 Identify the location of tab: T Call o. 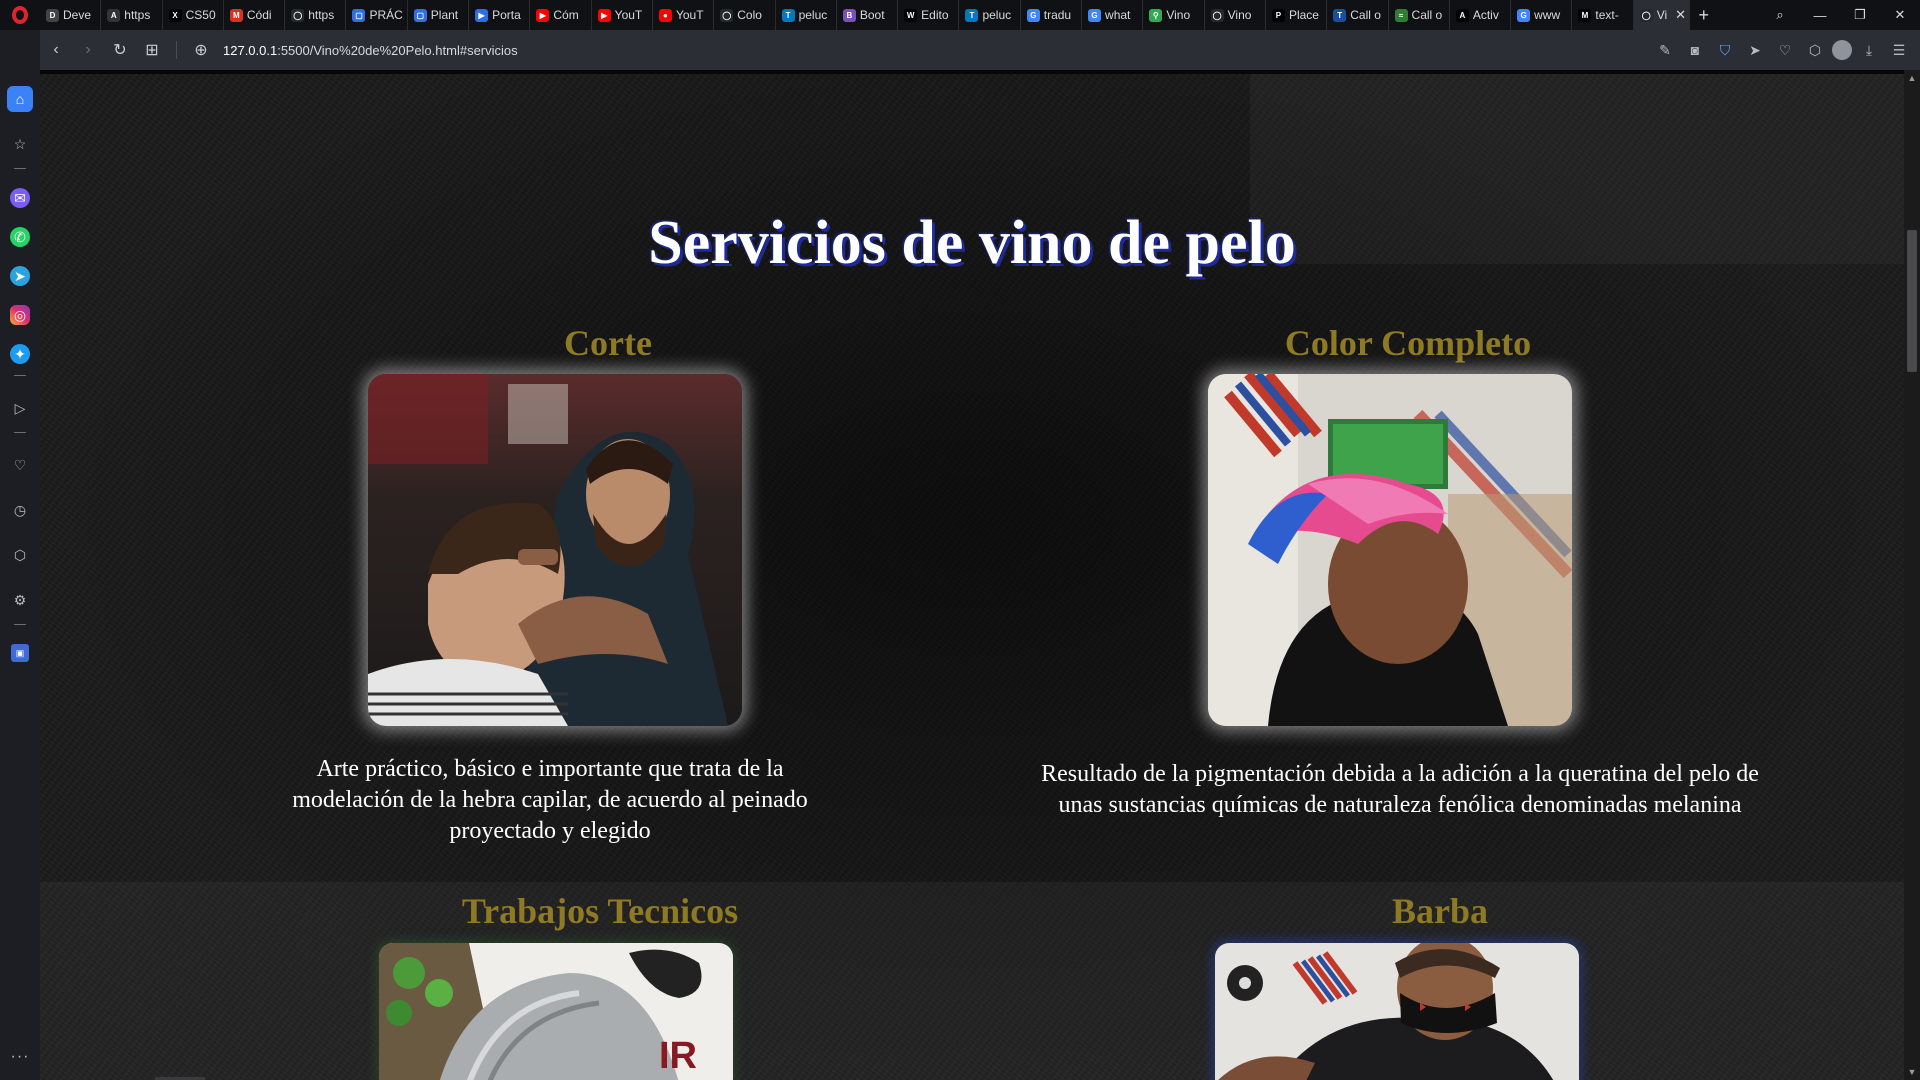
(1358, 15).